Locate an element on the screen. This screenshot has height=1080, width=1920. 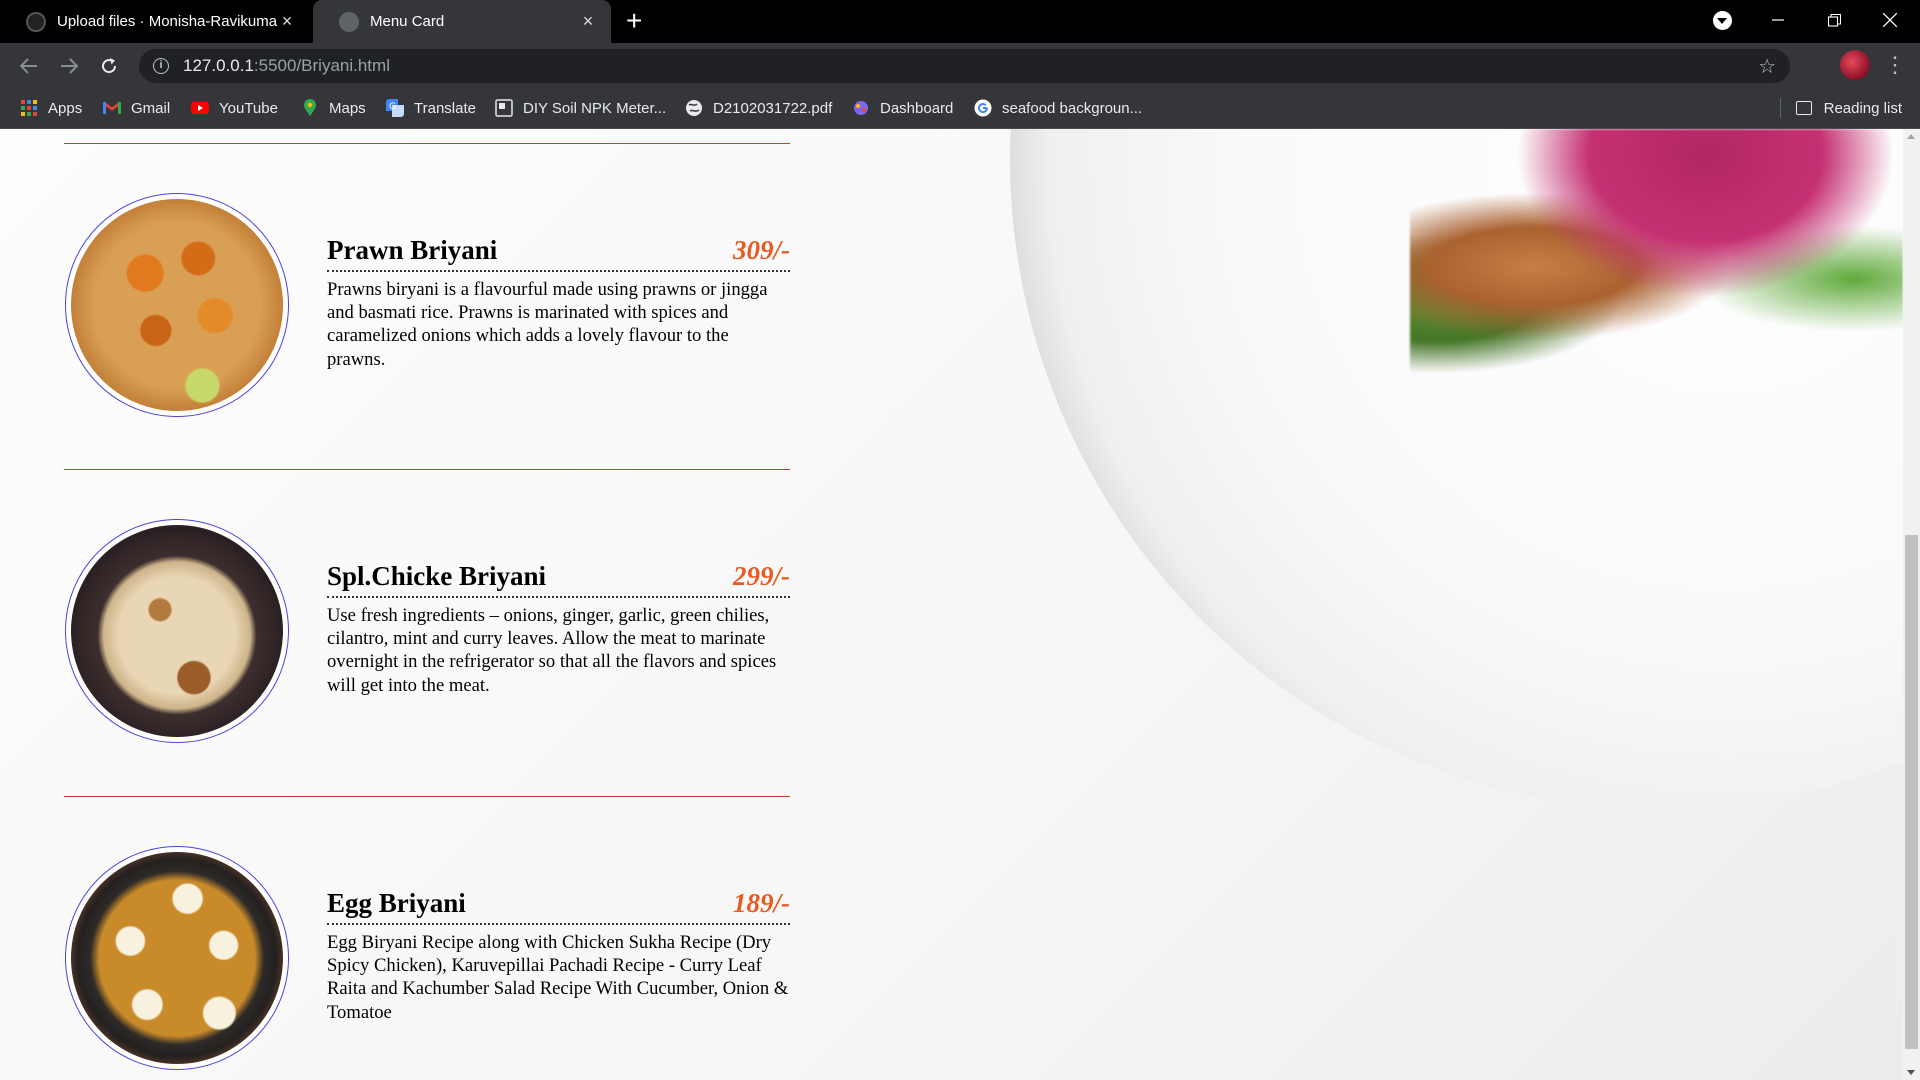
translate-icon: G is located at coordinates (395, 108).